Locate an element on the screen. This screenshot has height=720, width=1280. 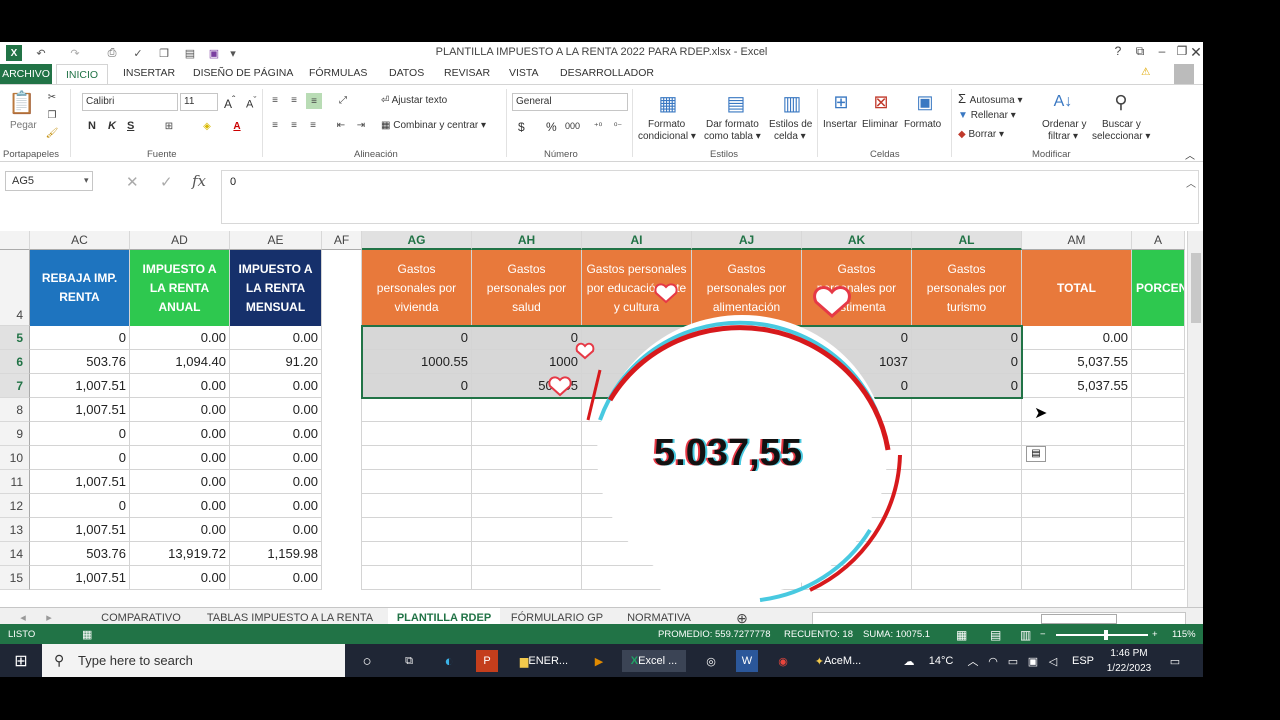
app-icon: ◎ is located at coordinates (711, 661).